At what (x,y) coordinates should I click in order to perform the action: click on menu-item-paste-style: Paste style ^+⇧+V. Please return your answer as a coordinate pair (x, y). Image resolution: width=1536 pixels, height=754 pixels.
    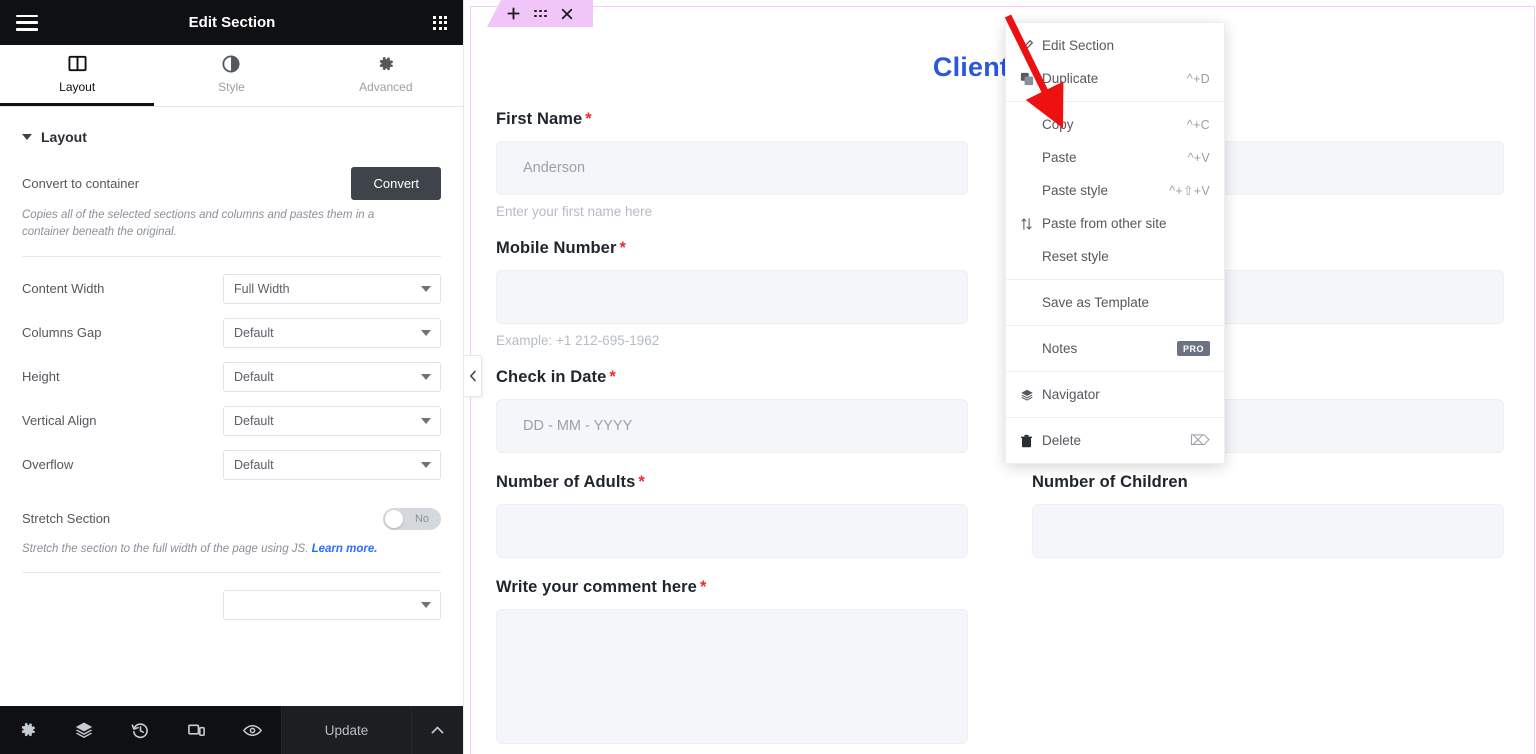
    Looking at the image, I should click on (1115, 190).